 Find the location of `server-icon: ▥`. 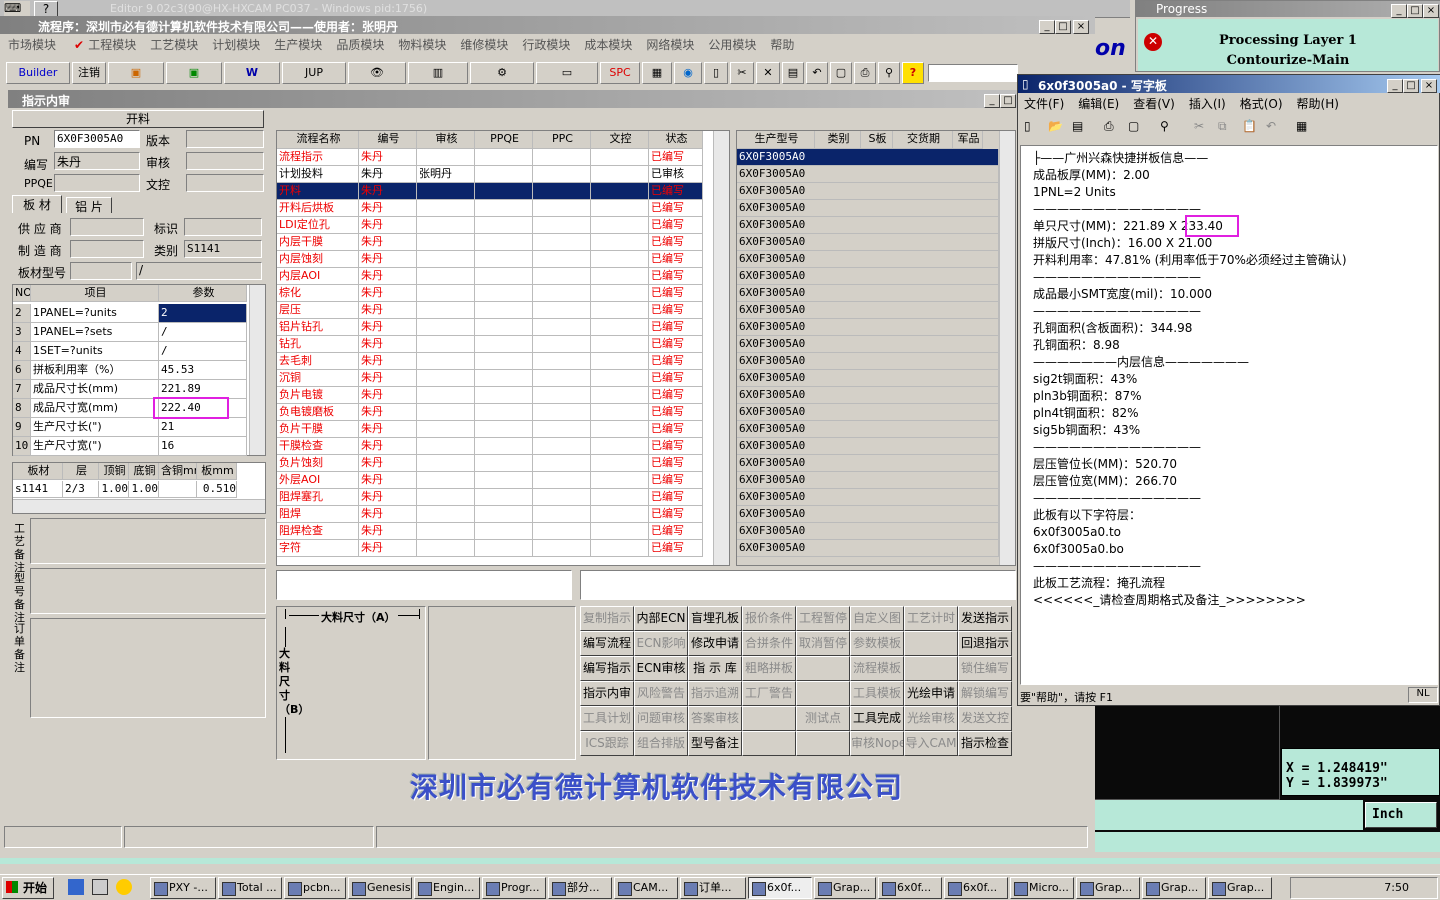

server-icon: ▥ is located at coordinates (438, 73).